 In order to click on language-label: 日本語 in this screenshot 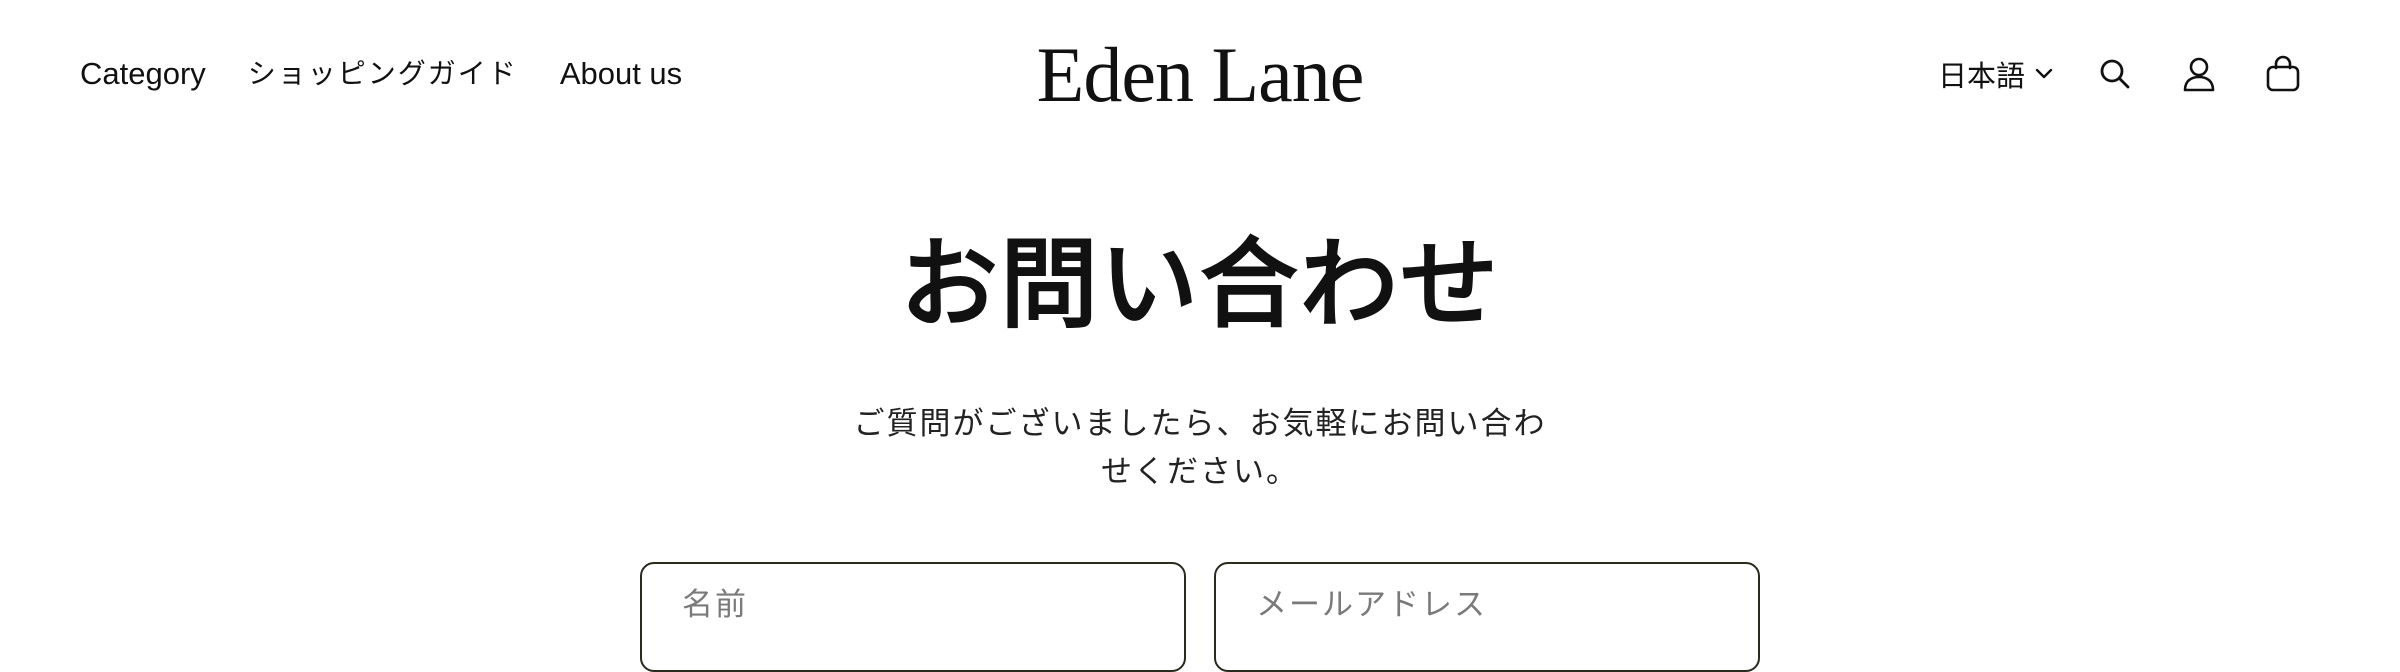, I will do `click(1981, 76)`.